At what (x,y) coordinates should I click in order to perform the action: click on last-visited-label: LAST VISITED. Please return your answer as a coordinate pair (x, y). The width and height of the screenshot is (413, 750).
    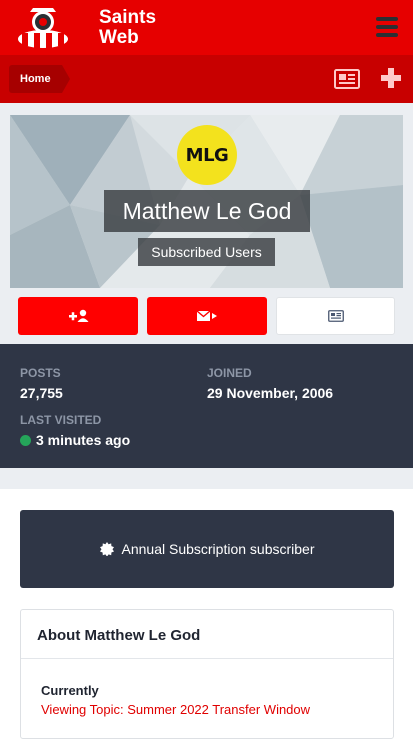
    Looking at the image, I should click on (61, 420).